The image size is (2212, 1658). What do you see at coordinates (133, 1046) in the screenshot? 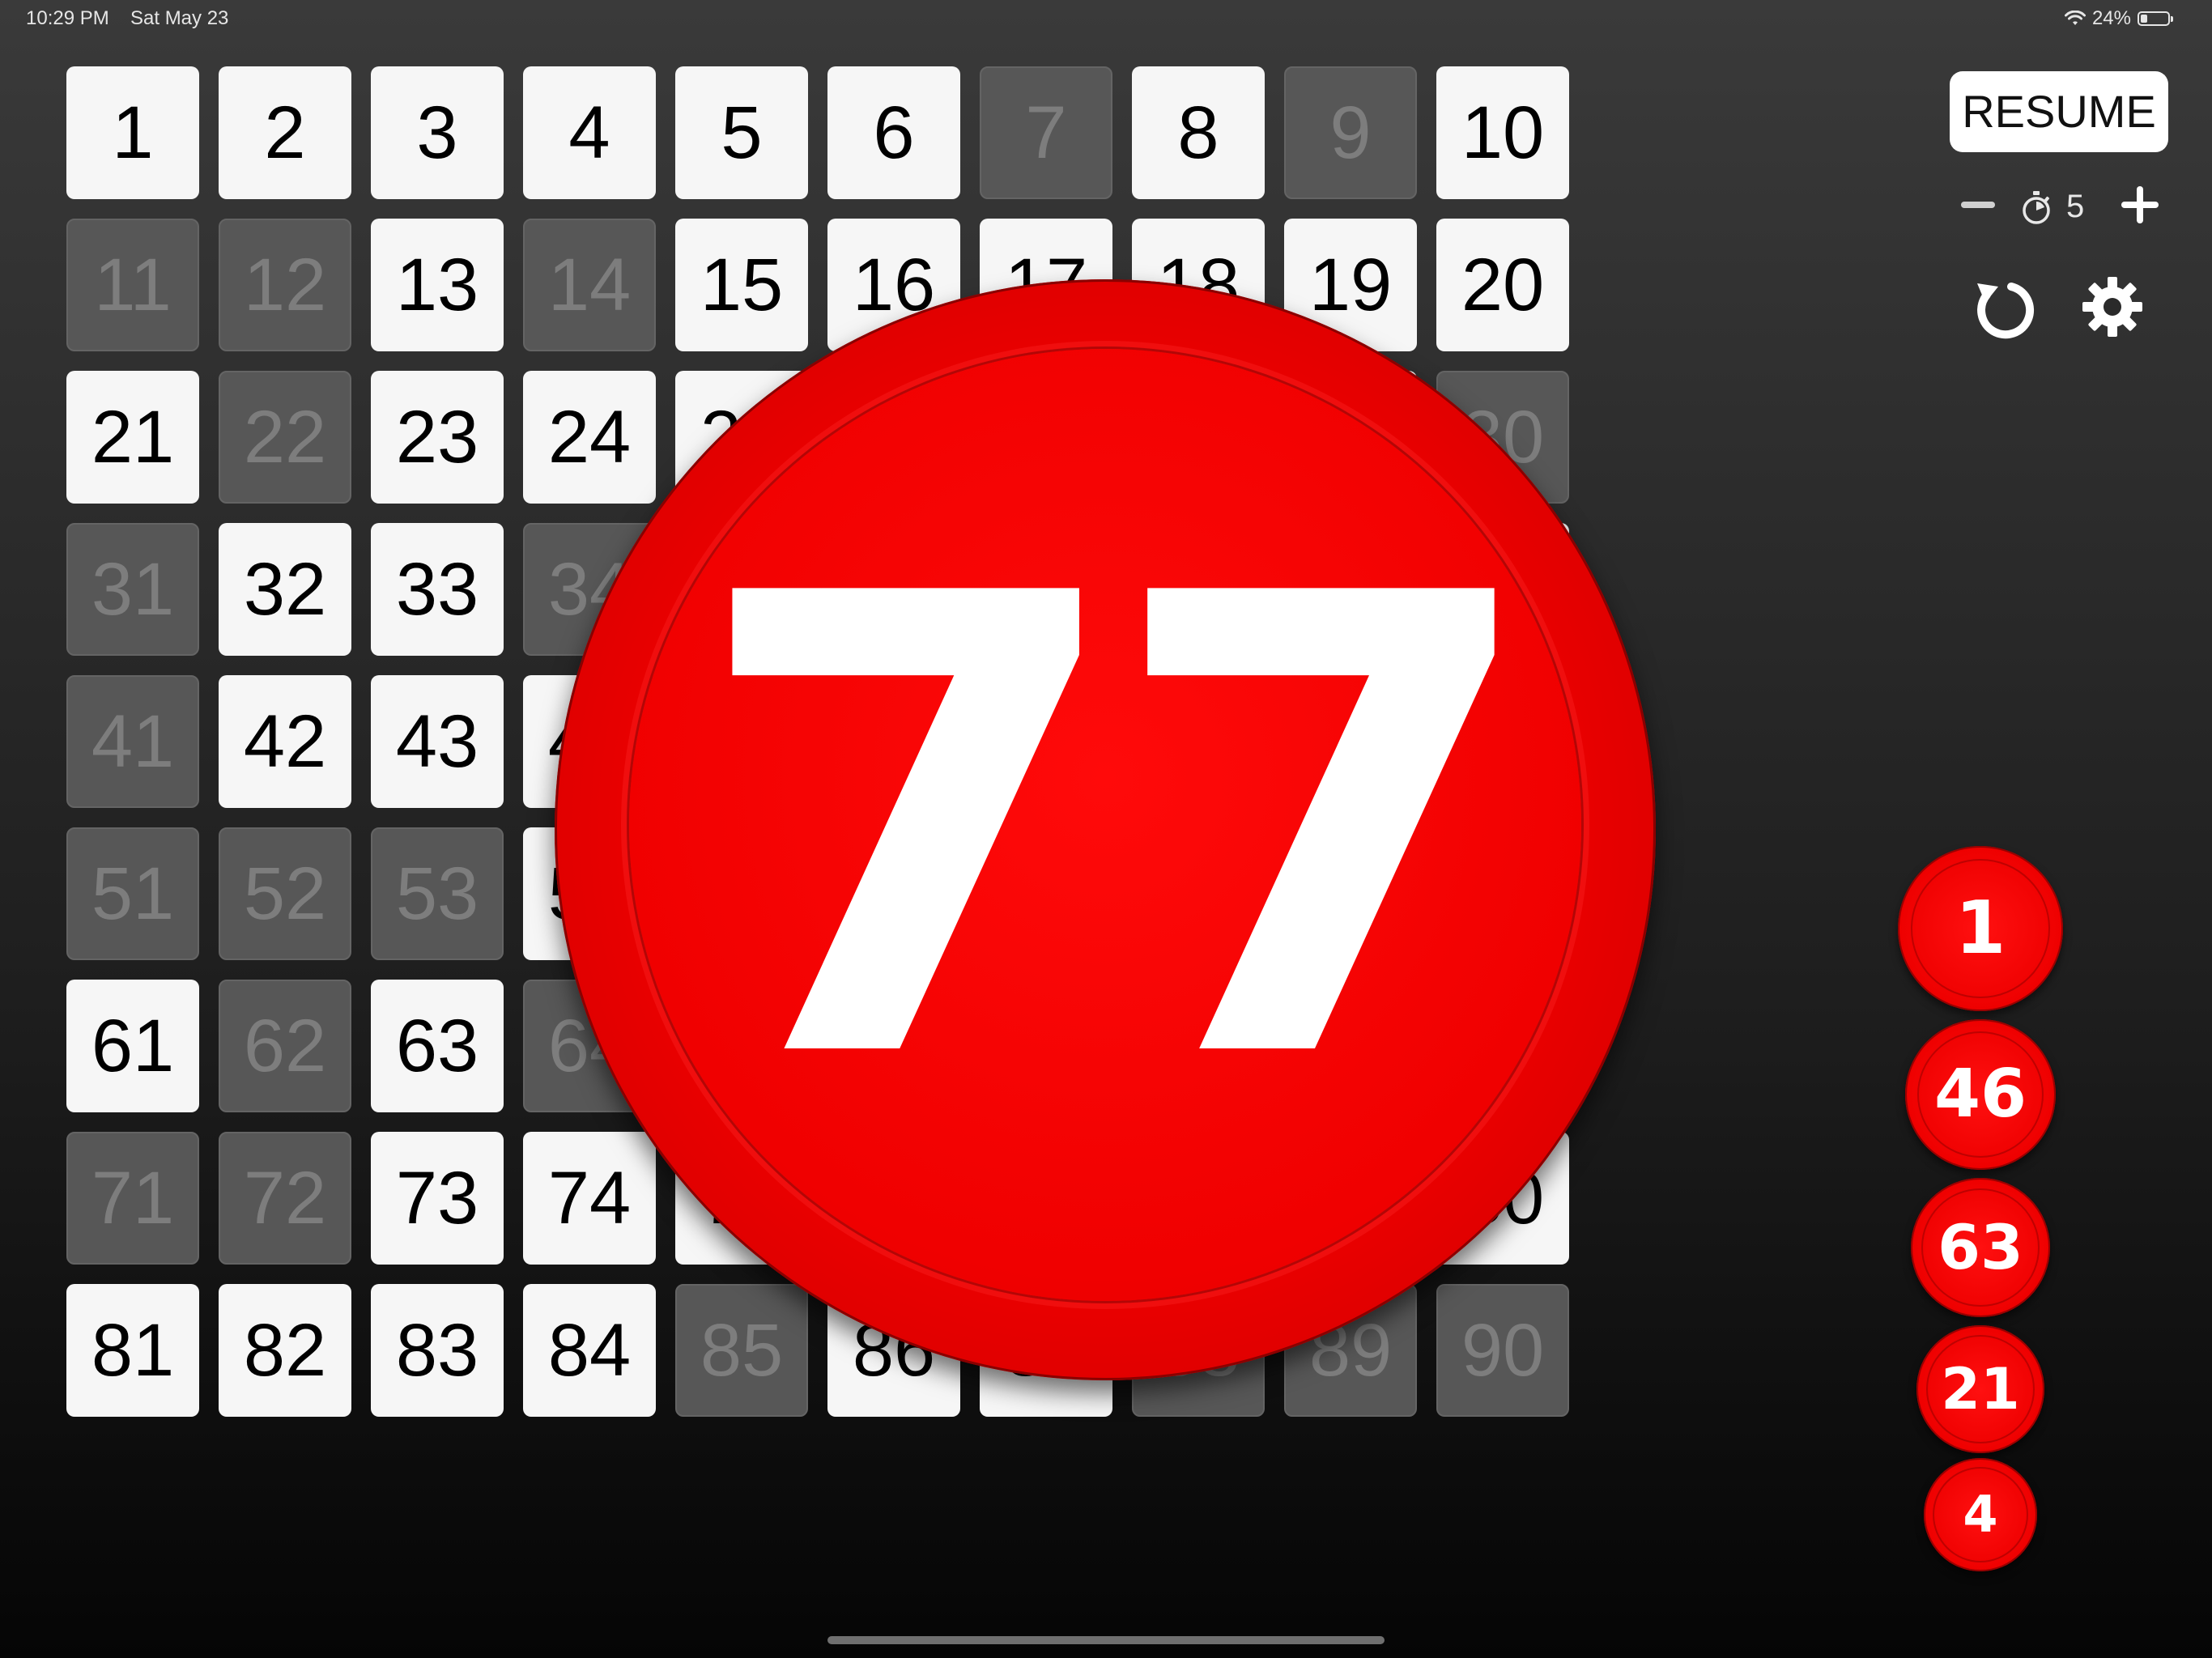
I see `board-tile: 61` at bounding box center [133, 1046].